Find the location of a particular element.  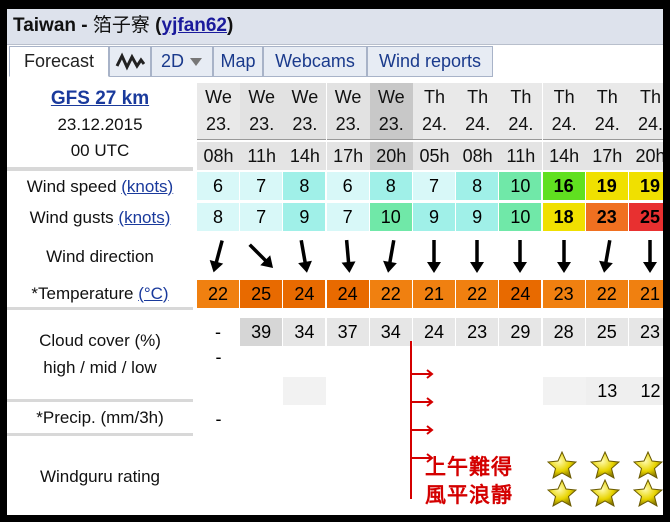

spot-name: 箔子寮 is located at coordinates (121, 25).